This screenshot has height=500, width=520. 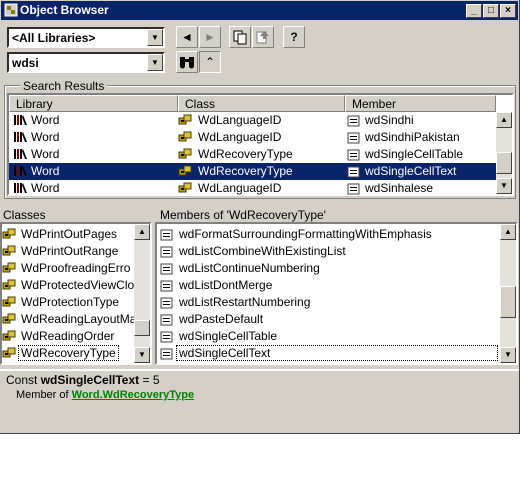 What do you see at coordinates (68, 336) in the screenshot?
I see `class-list-item: WdReadingOrder` at bounding box center [68, 336].